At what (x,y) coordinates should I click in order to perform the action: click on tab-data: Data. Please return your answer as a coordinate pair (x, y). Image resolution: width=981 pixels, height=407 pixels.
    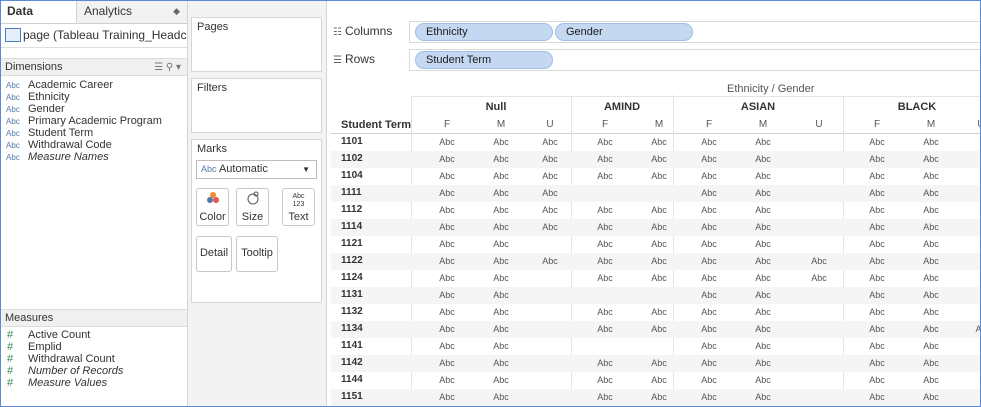
    Looking at the image, I should click on (39, 12).